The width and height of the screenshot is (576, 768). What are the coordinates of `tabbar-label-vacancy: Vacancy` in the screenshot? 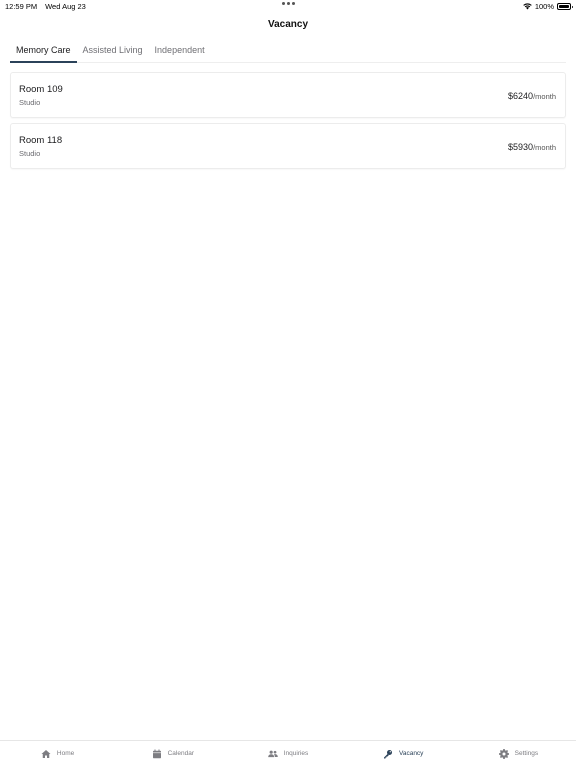 It's located at (411, 753).